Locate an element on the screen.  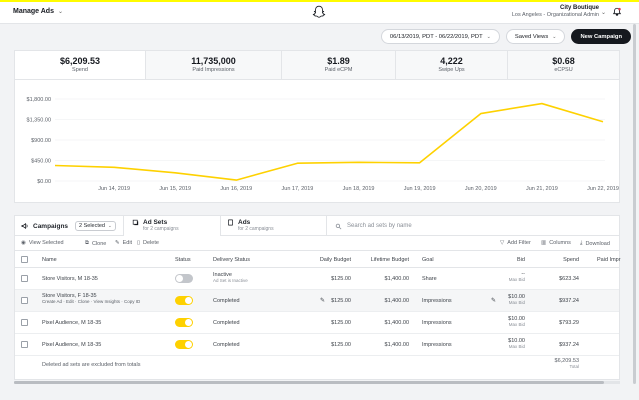
bid-cell: -- Max Bid is located at coordinates (505, 276).